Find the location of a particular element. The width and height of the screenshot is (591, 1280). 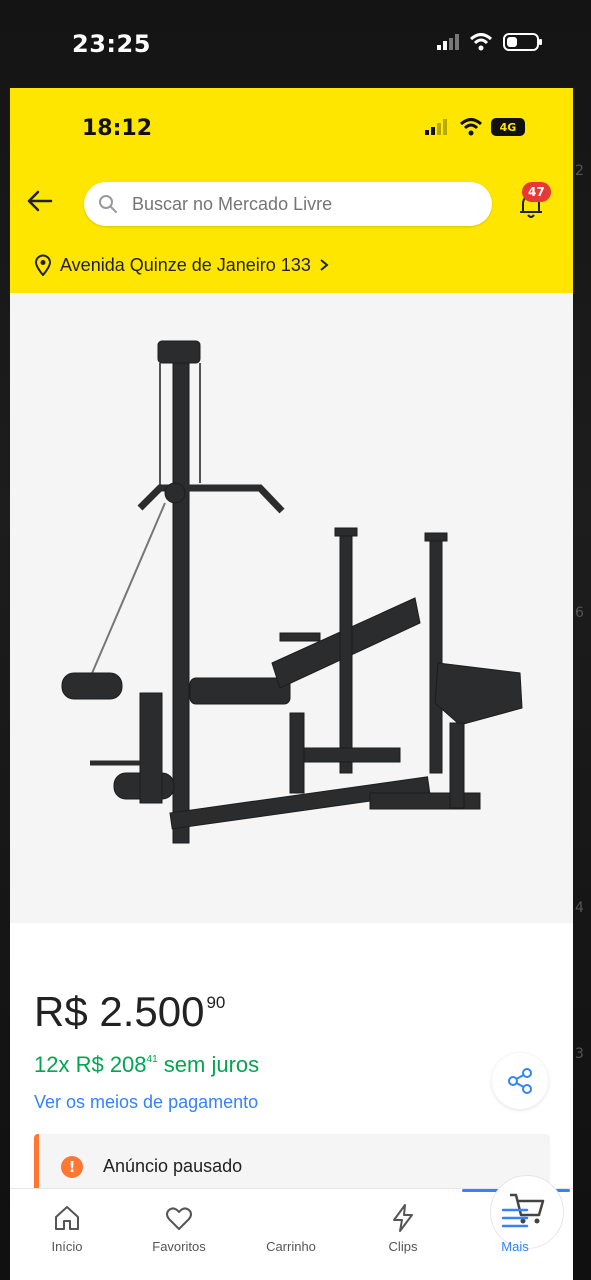

outer-status-icons is located at coordinates (490, 42).